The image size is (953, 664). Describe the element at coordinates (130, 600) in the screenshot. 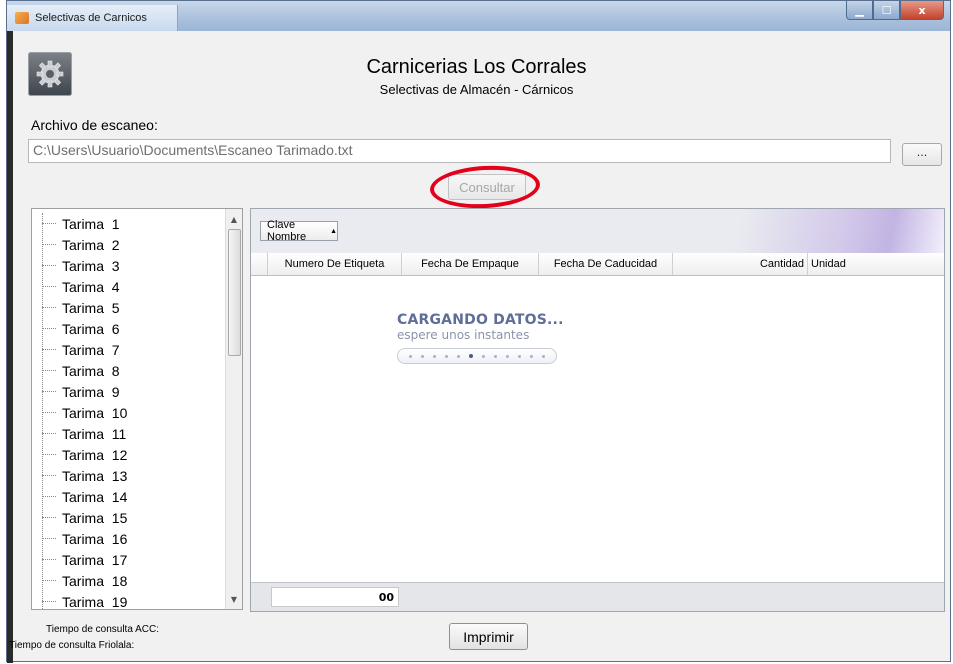

I see `tree-item: Tarima 19` at that location.